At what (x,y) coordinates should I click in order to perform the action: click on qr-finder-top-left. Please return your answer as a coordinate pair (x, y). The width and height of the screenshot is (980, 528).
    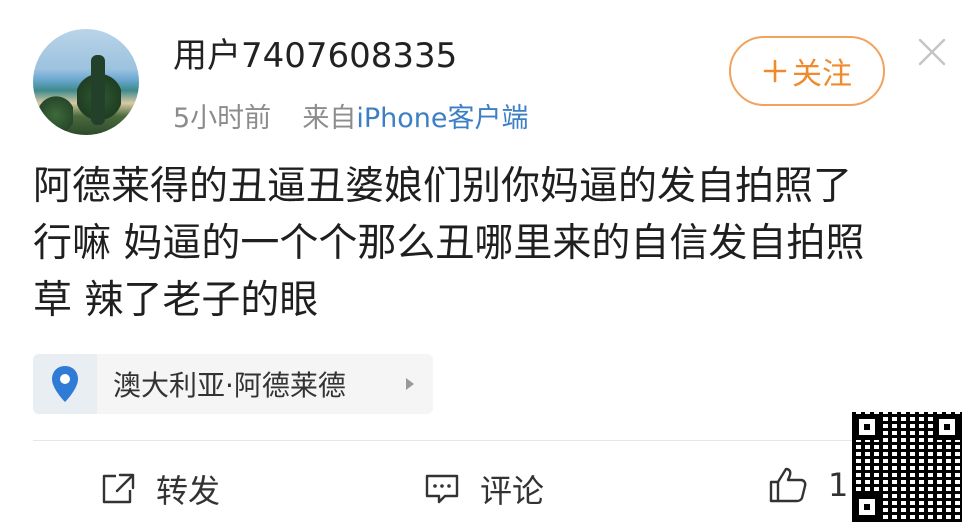
    Looking at the image, I should click on (867, 427).